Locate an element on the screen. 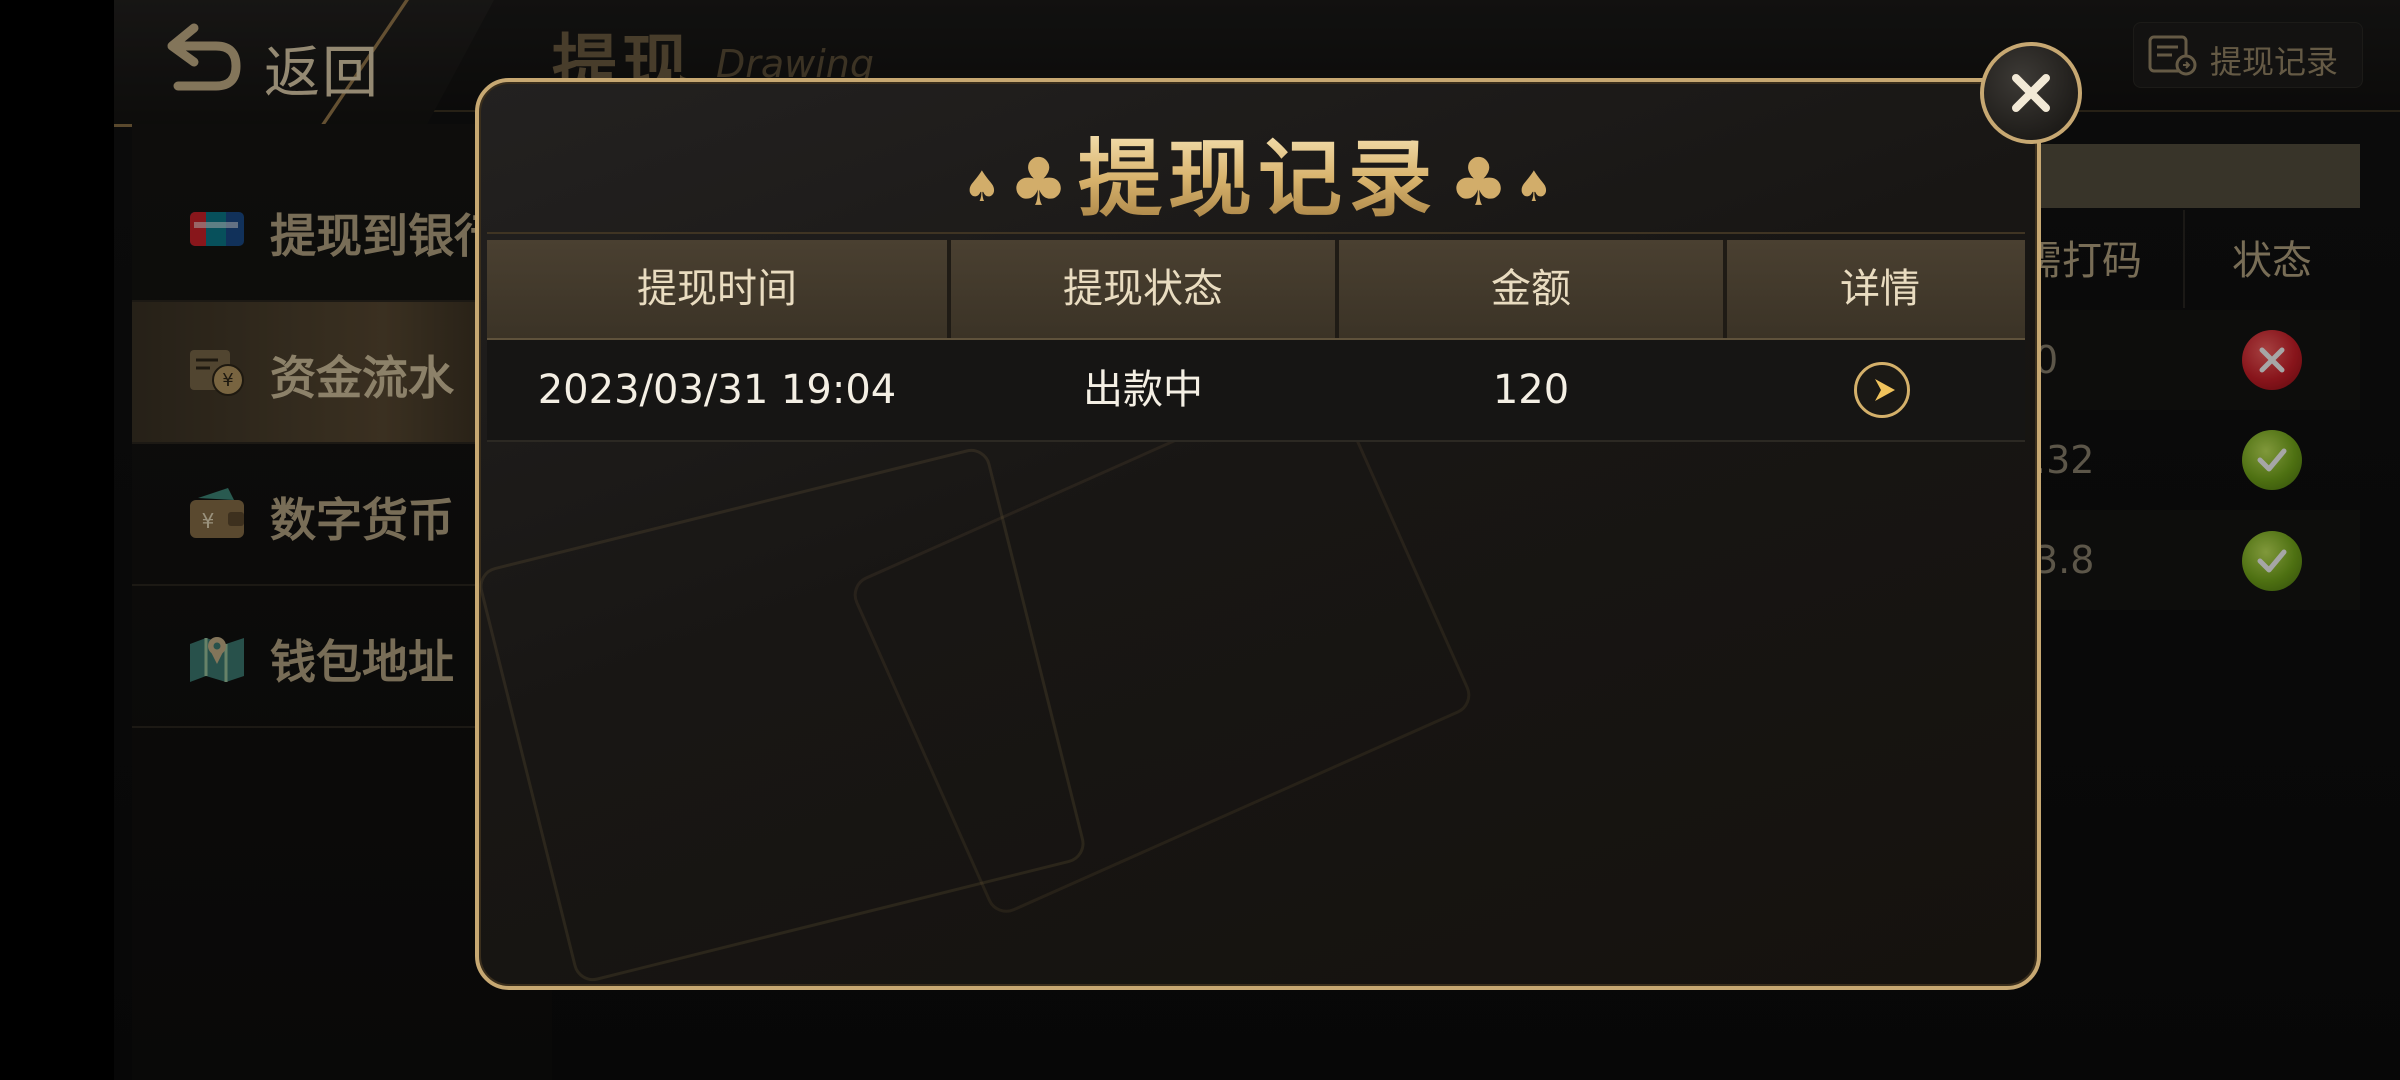 The width and height of the screenshot is (2400, 1080). detail-arrow-button is located at coordinates (1882, 390).